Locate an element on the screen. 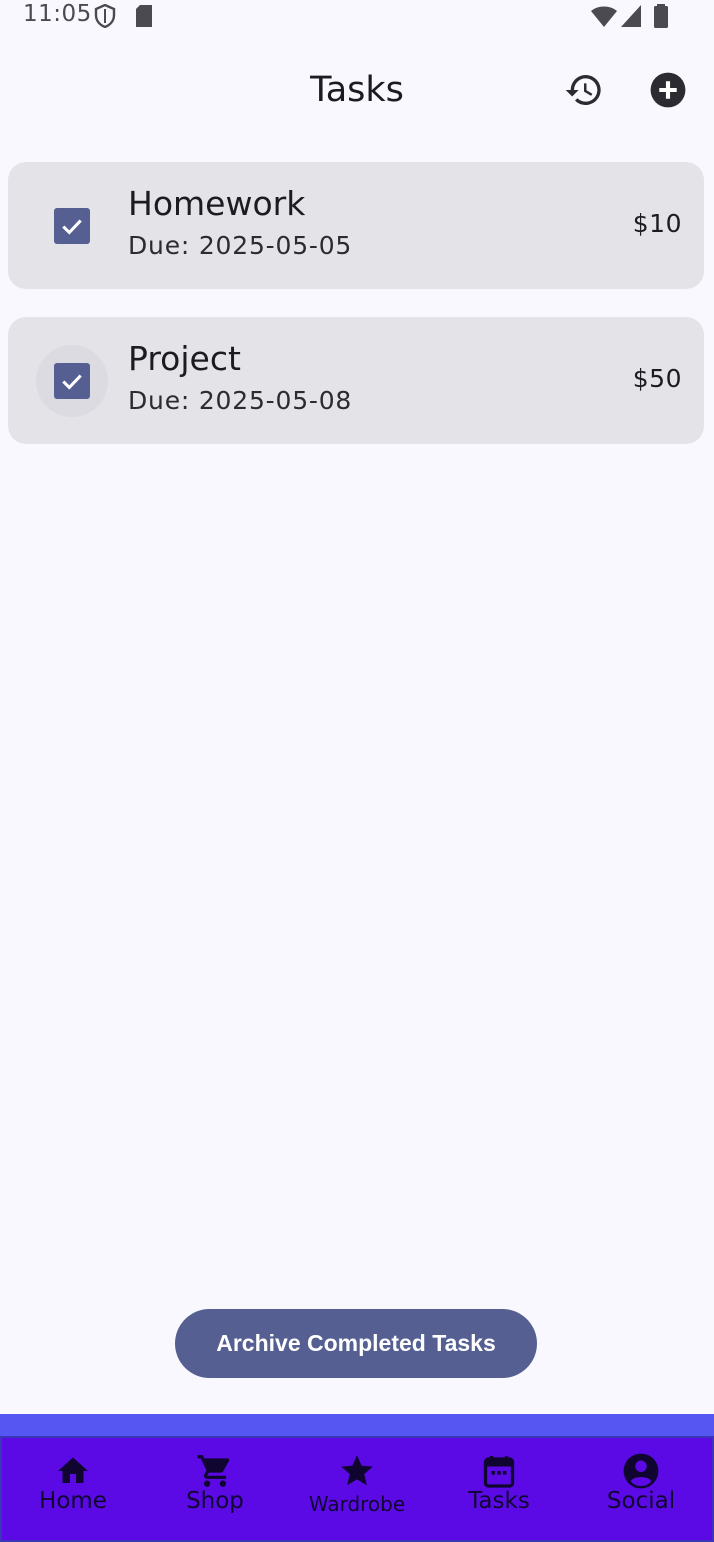 The height and width of the screenshot is (1542, 714). nav-item-social: Social is located at coordinates (641, 1488).